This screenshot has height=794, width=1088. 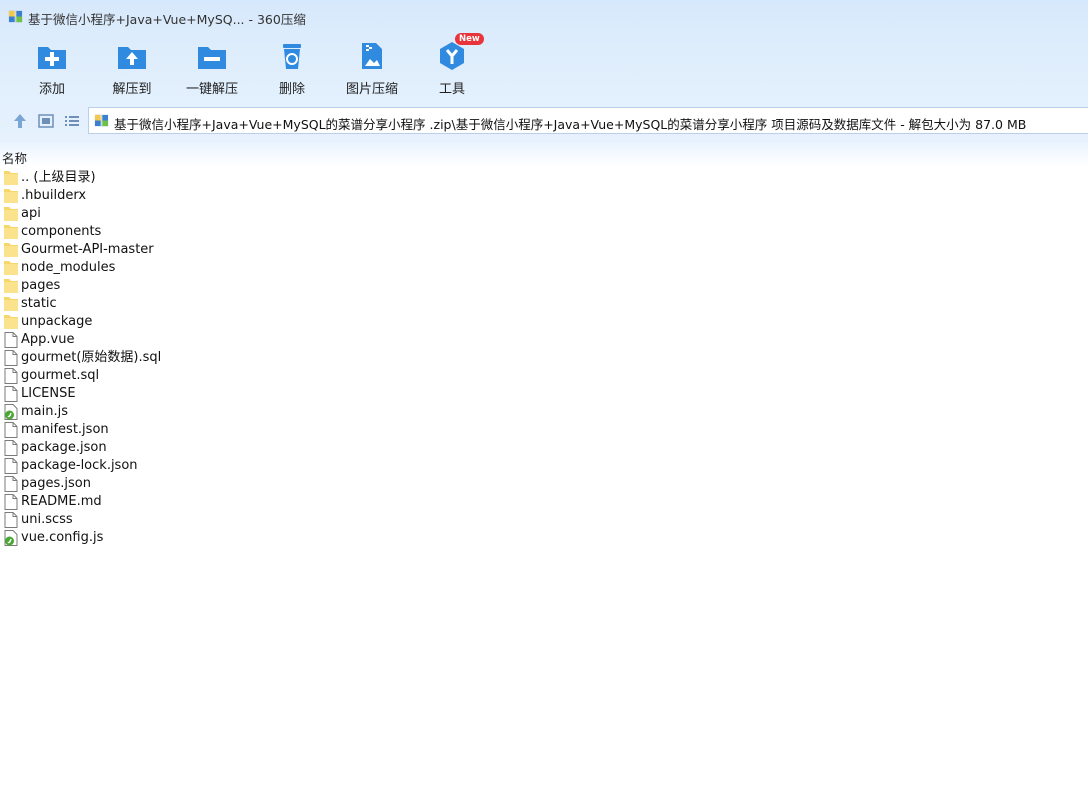 I want to click on file-name: static, so click(x=39, y=303).